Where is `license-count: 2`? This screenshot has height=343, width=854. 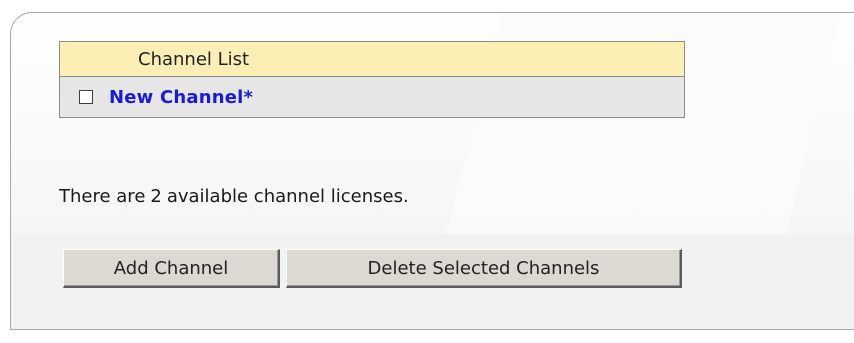 license-count: 2 is located at coordinates (156, 196).